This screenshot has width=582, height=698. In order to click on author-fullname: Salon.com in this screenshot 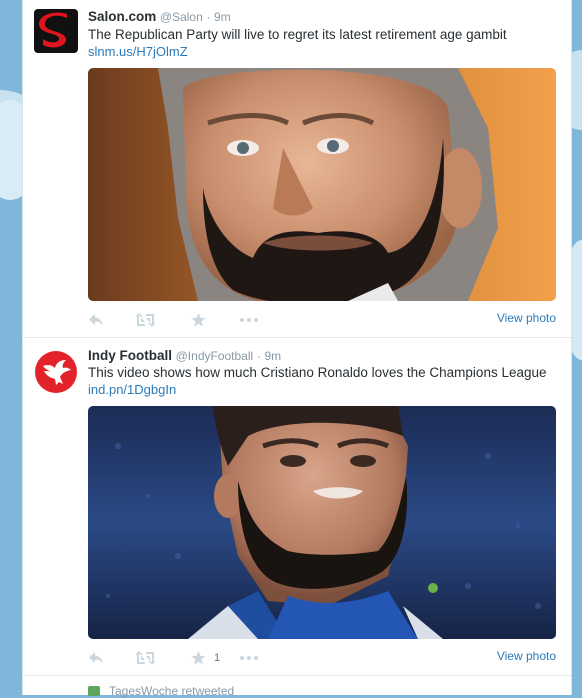, I will do `click(122, 16)`.